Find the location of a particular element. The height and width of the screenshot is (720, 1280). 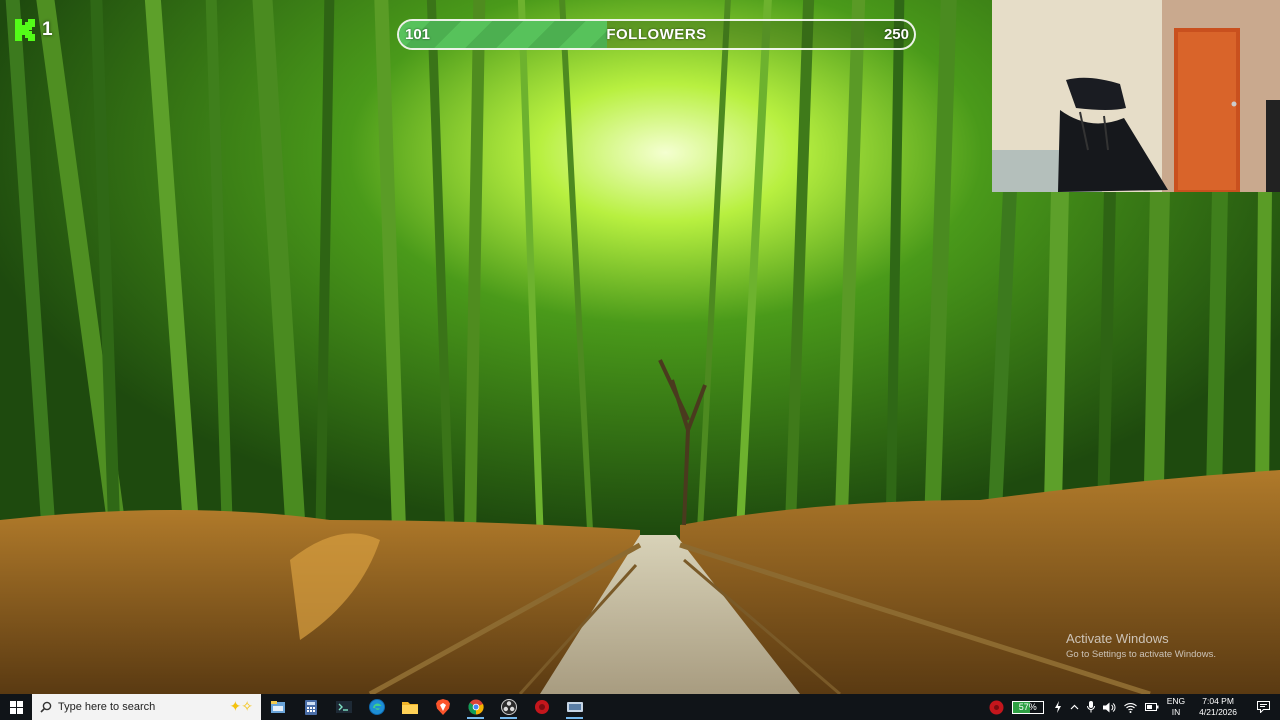

language-region: IN is located at coordinates (1176, 712).